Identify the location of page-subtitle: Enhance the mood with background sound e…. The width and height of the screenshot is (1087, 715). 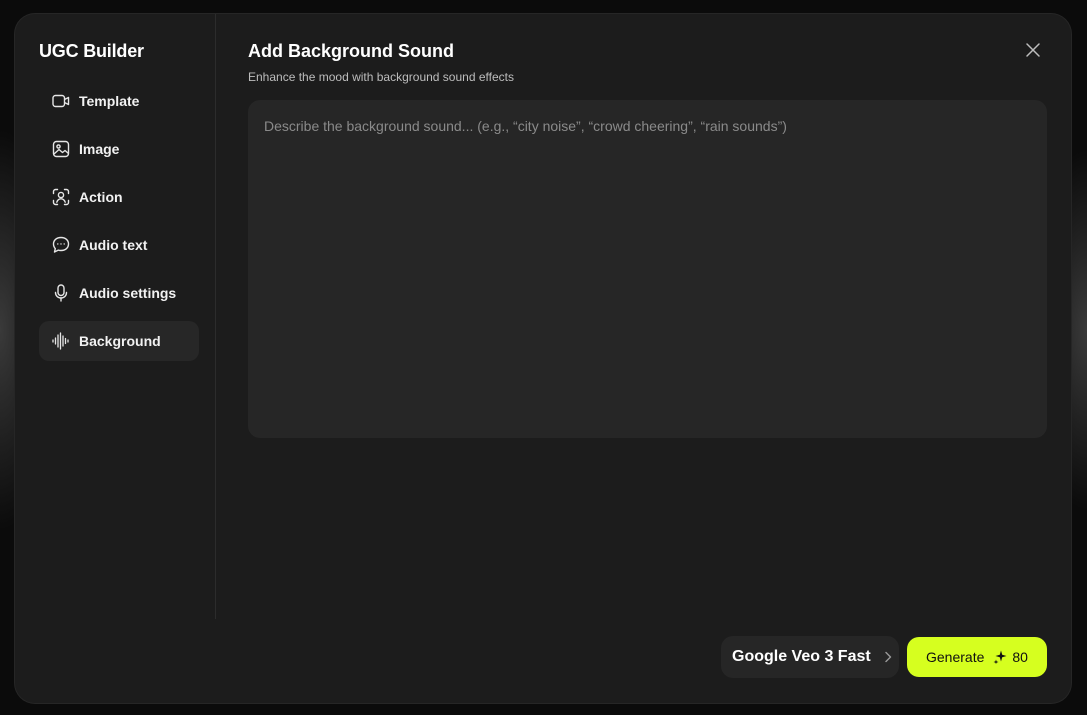
(381, 77).